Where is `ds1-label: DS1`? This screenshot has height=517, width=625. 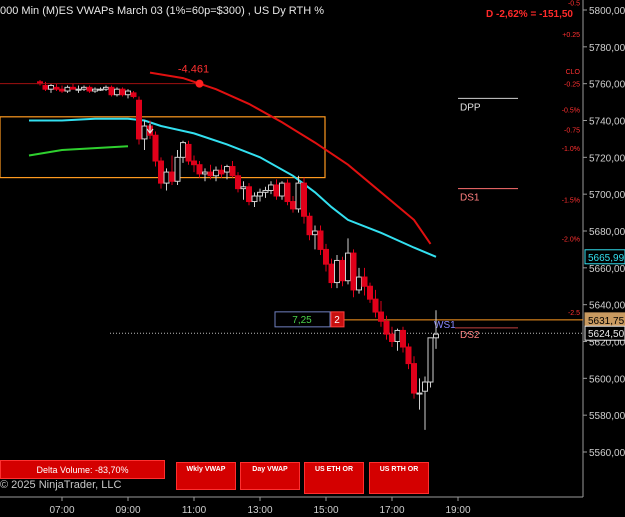
ds1-label: DS1 is located at coordinates (470, 198).